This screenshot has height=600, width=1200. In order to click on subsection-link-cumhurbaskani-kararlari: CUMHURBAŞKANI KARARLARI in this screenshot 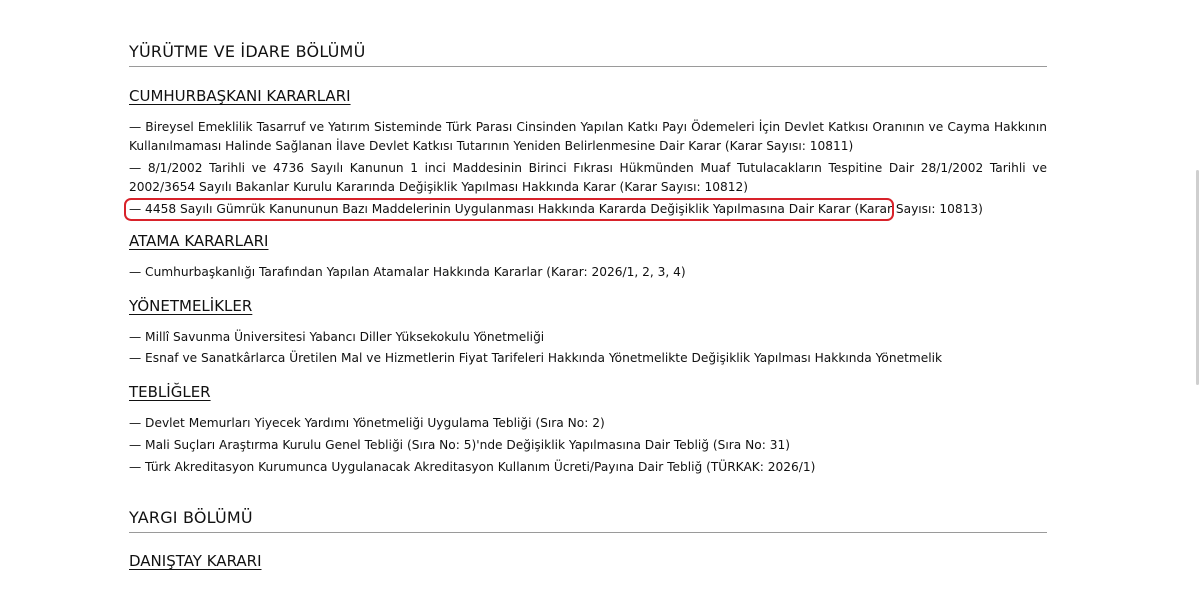, I will do `click(240, 96)`.